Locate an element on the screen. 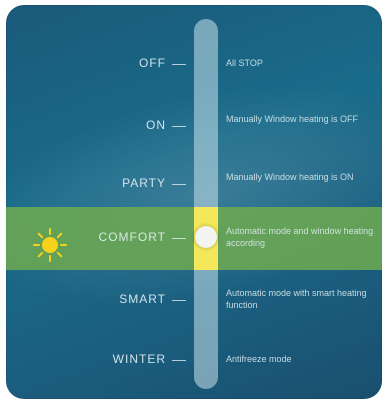 The image size is (392, 405). mode-row-off: OFF All STOP is located at coordinates (194, 64).